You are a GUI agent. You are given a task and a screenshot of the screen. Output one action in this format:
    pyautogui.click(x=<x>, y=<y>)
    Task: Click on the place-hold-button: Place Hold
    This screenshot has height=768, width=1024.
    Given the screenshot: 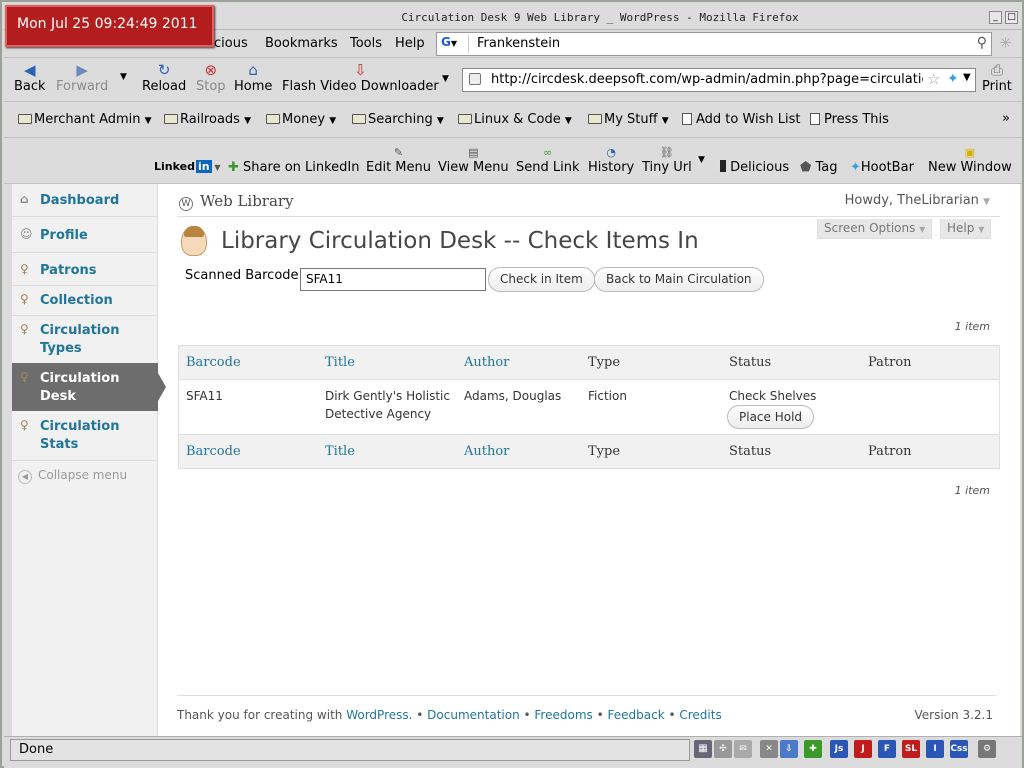 What is the action you would take?
    pyautogui.click(x=771, y=417)
    